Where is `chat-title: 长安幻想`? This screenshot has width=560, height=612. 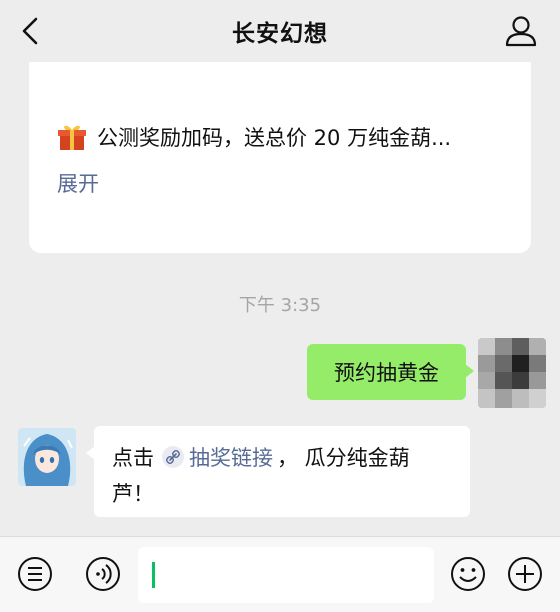 chat-title: 长安幻想 is located at coordinates (280, 34).